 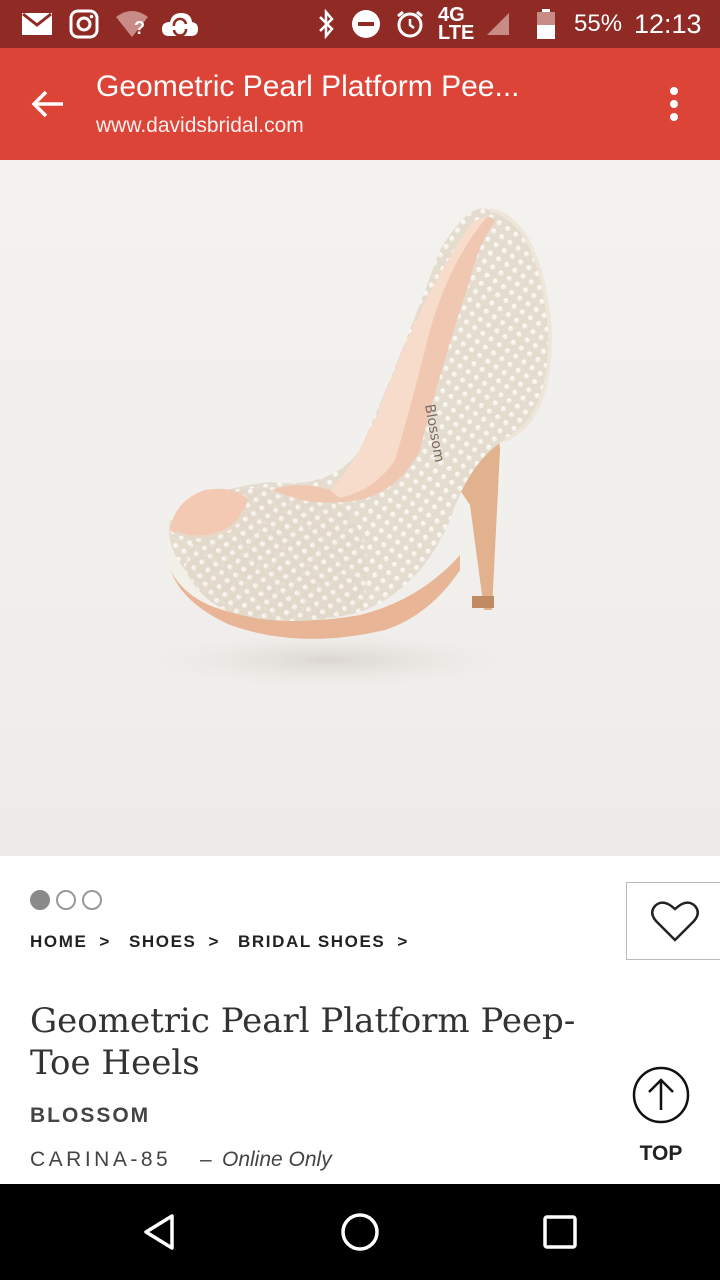 I want to click on back-to-top-button, so click(x=661, y=1095).